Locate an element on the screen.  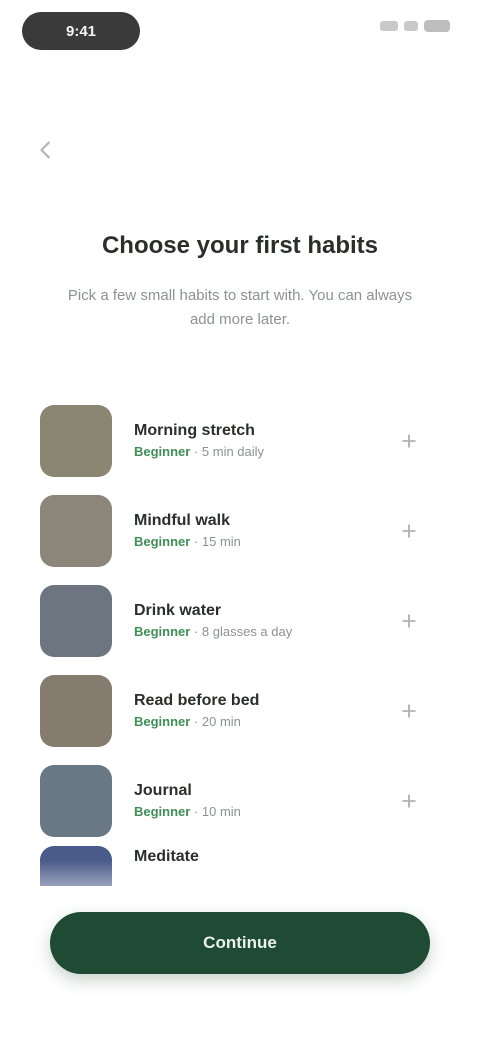
habit-name: Read before bed is located at coordinates (197, 700).